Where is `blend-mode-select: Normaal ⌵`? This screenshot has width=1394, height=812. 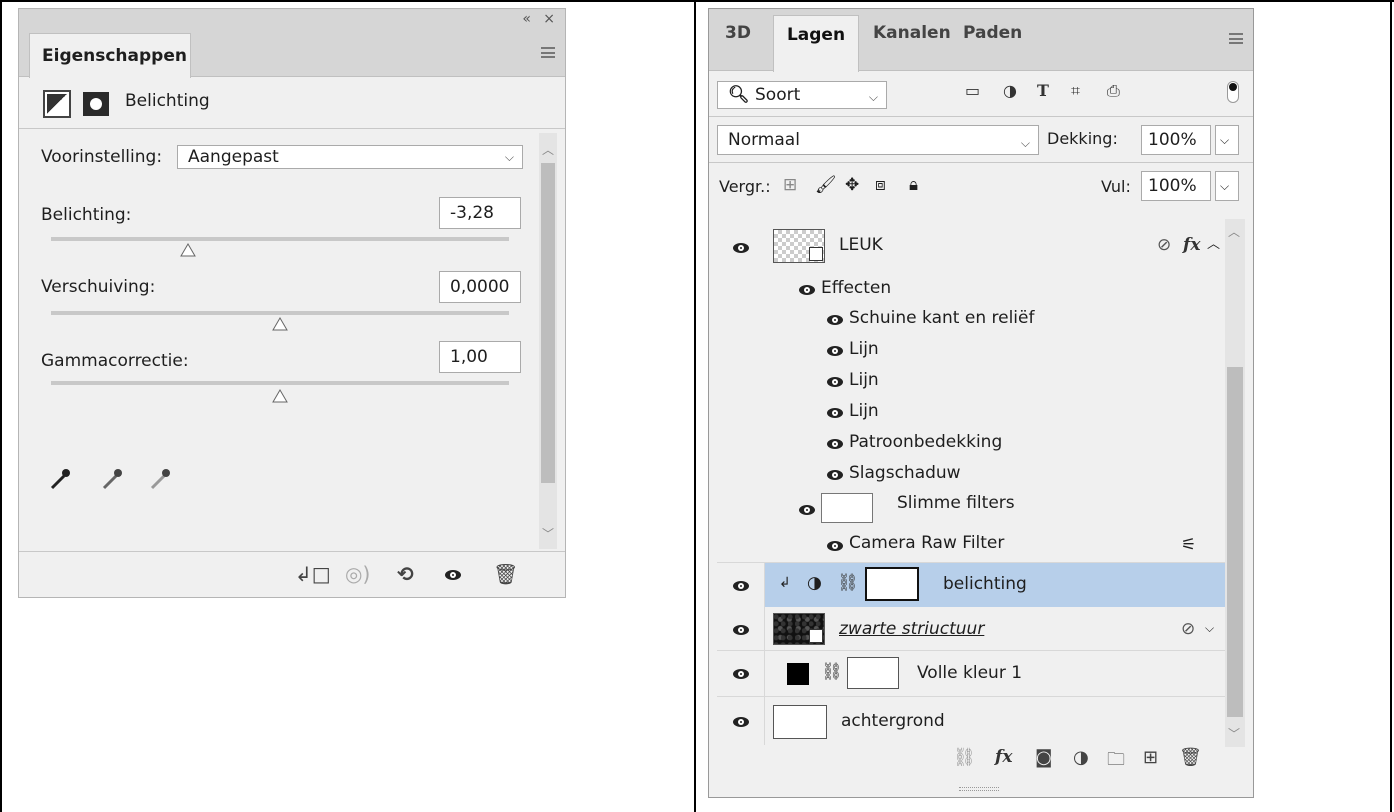
blend-mode-select: Normaal ⌵ is located at coordinates (878, 140).